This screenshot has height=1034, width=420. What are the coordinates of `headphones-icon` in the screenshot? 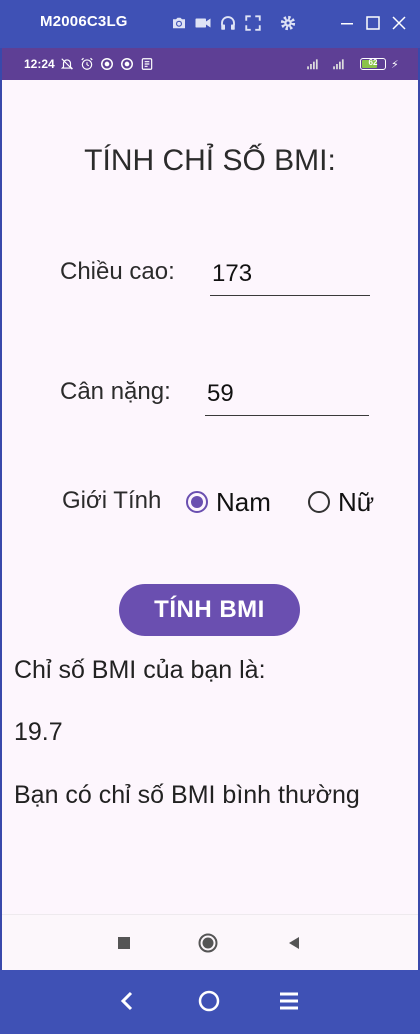 It's located at (228, 23).